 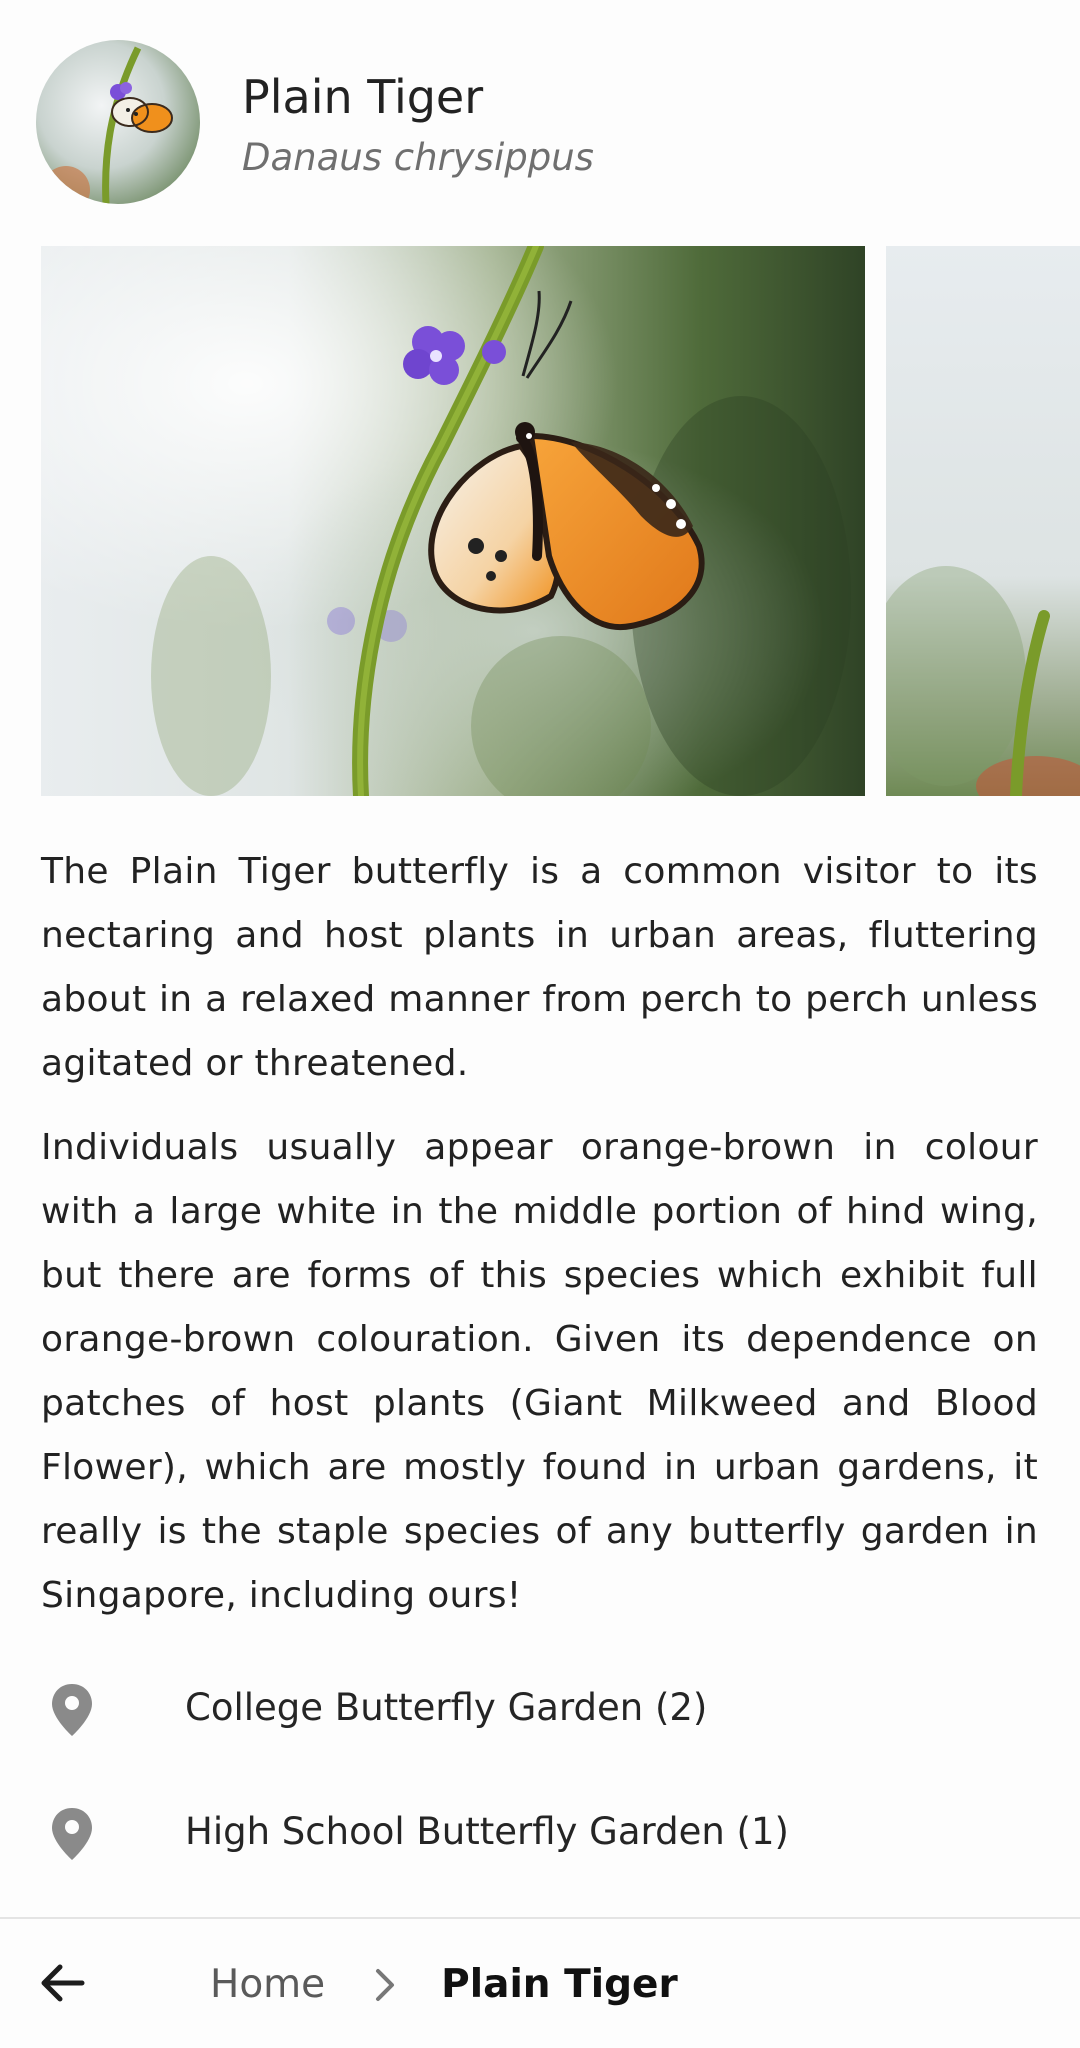 What do you see at coordinates (385, 1985) in the screenshot?
I see `chevron-right-icon` at bounding box center [385, 1985].